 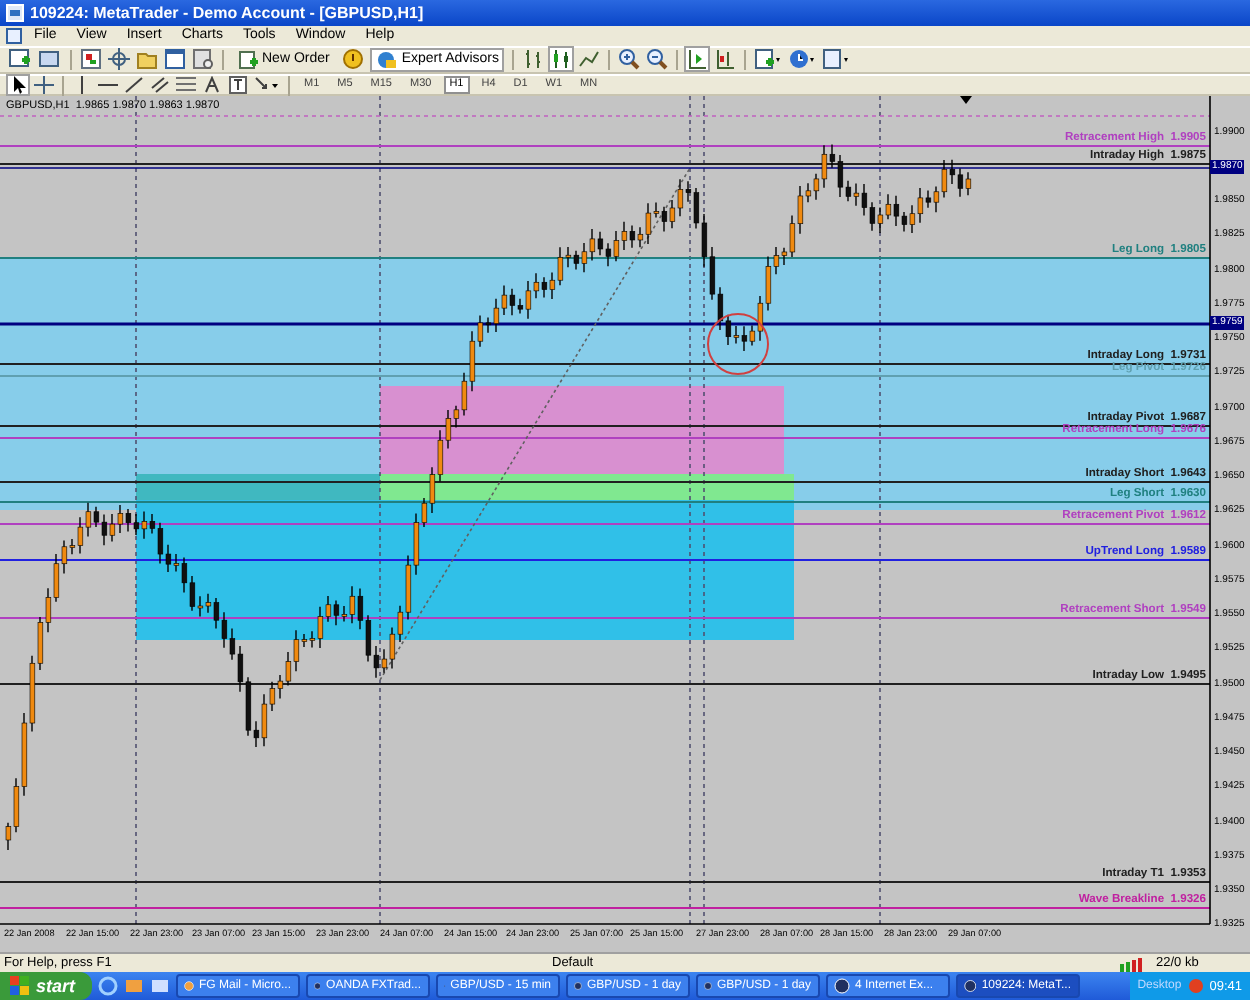 What do you see at coordinates (133, 986) in the screenshot?
I see `mail-icon` at bounding box center [133, 986].